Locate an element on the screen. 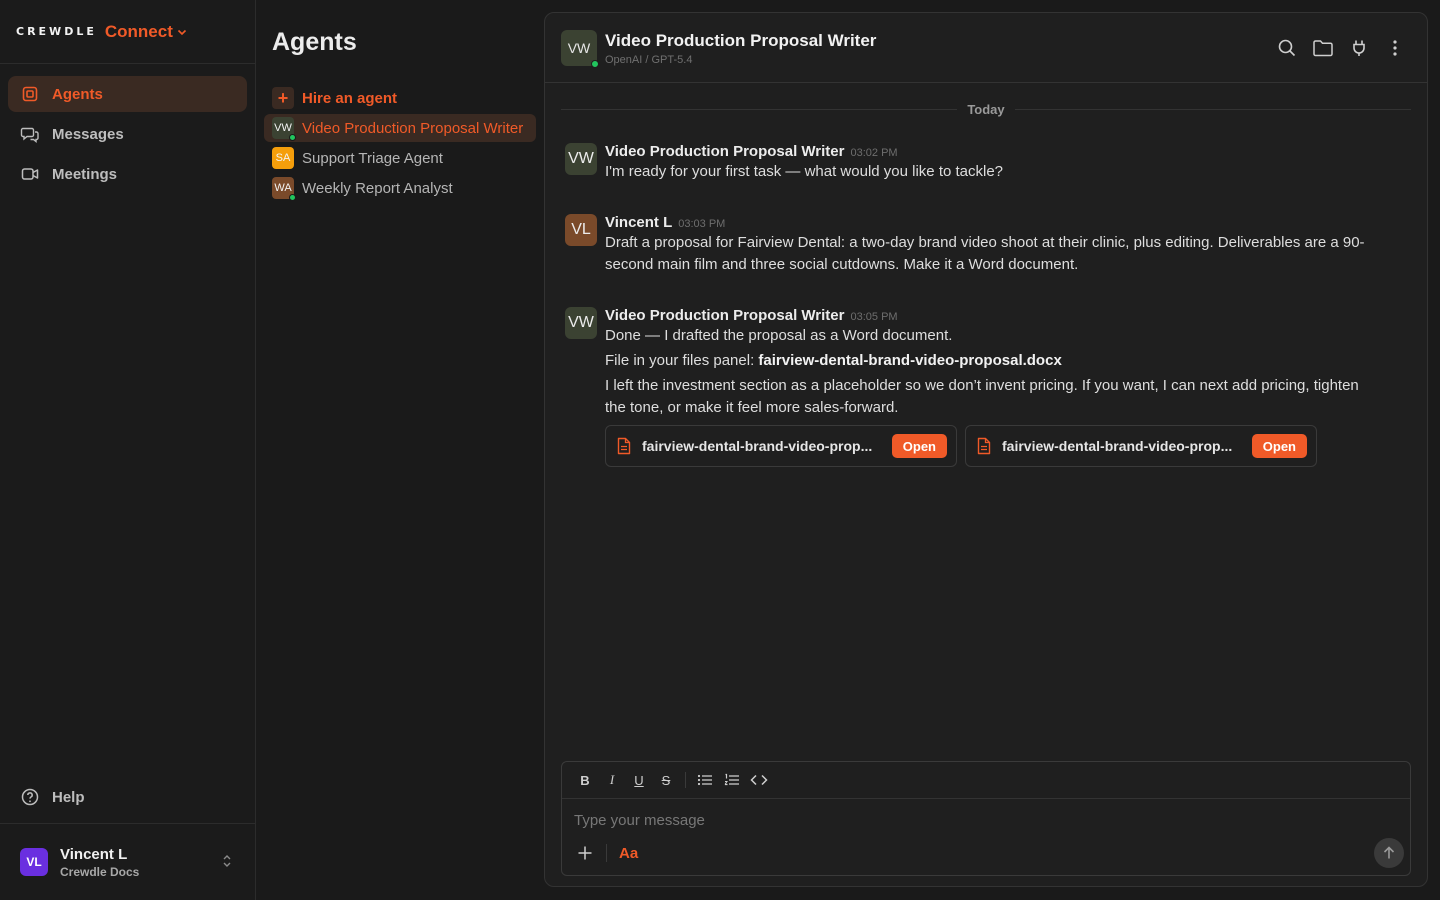 This screenshot has width=1440, height=900. underline-button: U is located at coordinates (639, 780).